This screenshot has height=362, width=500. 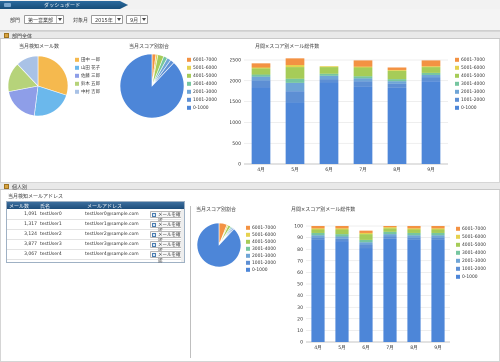 What do you see at coordinates (474, 237) in the screenshot?
I see `legend-label: 5001-6000` at bounding box center [474, 237].